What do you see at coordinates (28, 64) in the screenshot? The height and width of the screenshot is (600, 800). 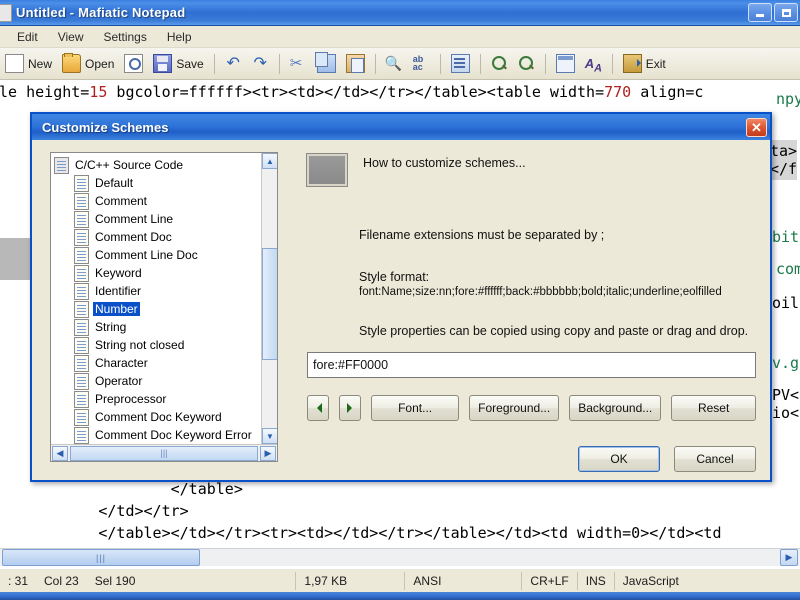 I see `toolbar-new: New` at bounding box center [28, 64].